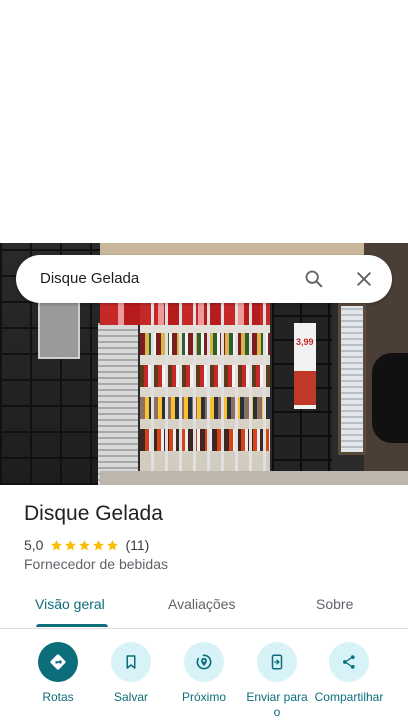 This screenshot has height=726, width=408. I want to click on close-icon, so click(364, 279).